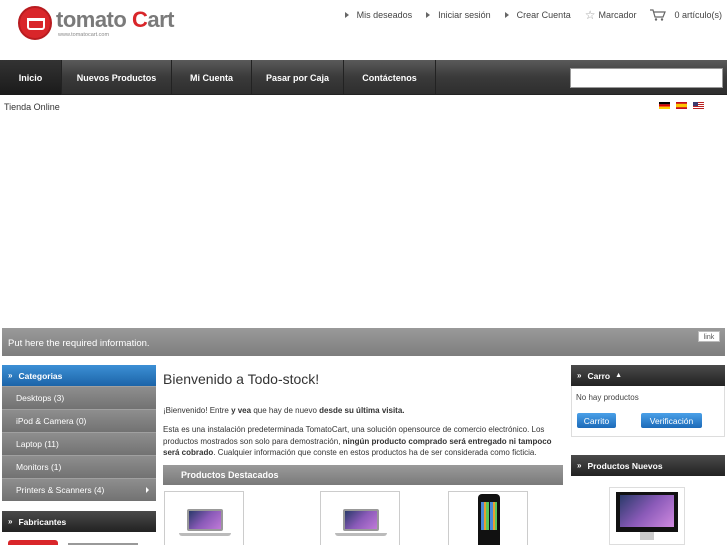  Describe the element at coordinates (378, 15) in the screenshot. I see `wishlist-link: Mis deseados` at that location.